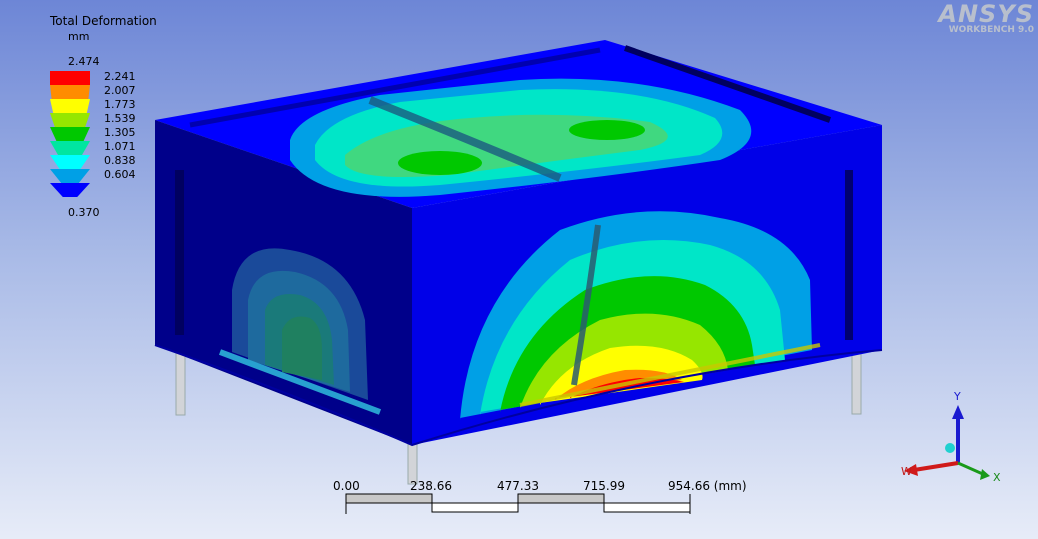  What do you see at coordinates (955, 440) in the screenshot?
I see `axis-triad: Y W X` at bounding box center [955, 440].